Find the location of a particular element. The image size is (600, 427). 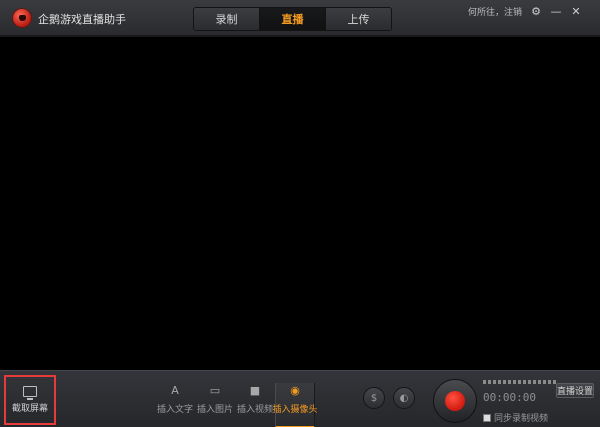

tab-live: 直播 is located at coordinates (293, 19).